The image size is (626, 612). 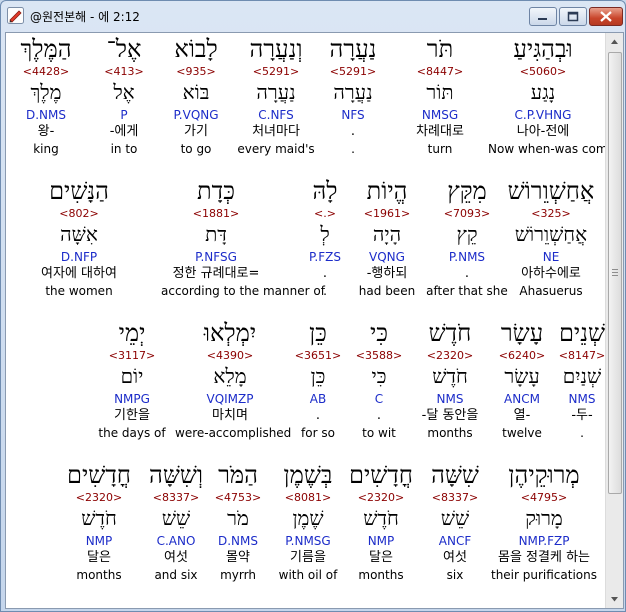 I want to click on maximize-icon, so click(x=573, y=16).